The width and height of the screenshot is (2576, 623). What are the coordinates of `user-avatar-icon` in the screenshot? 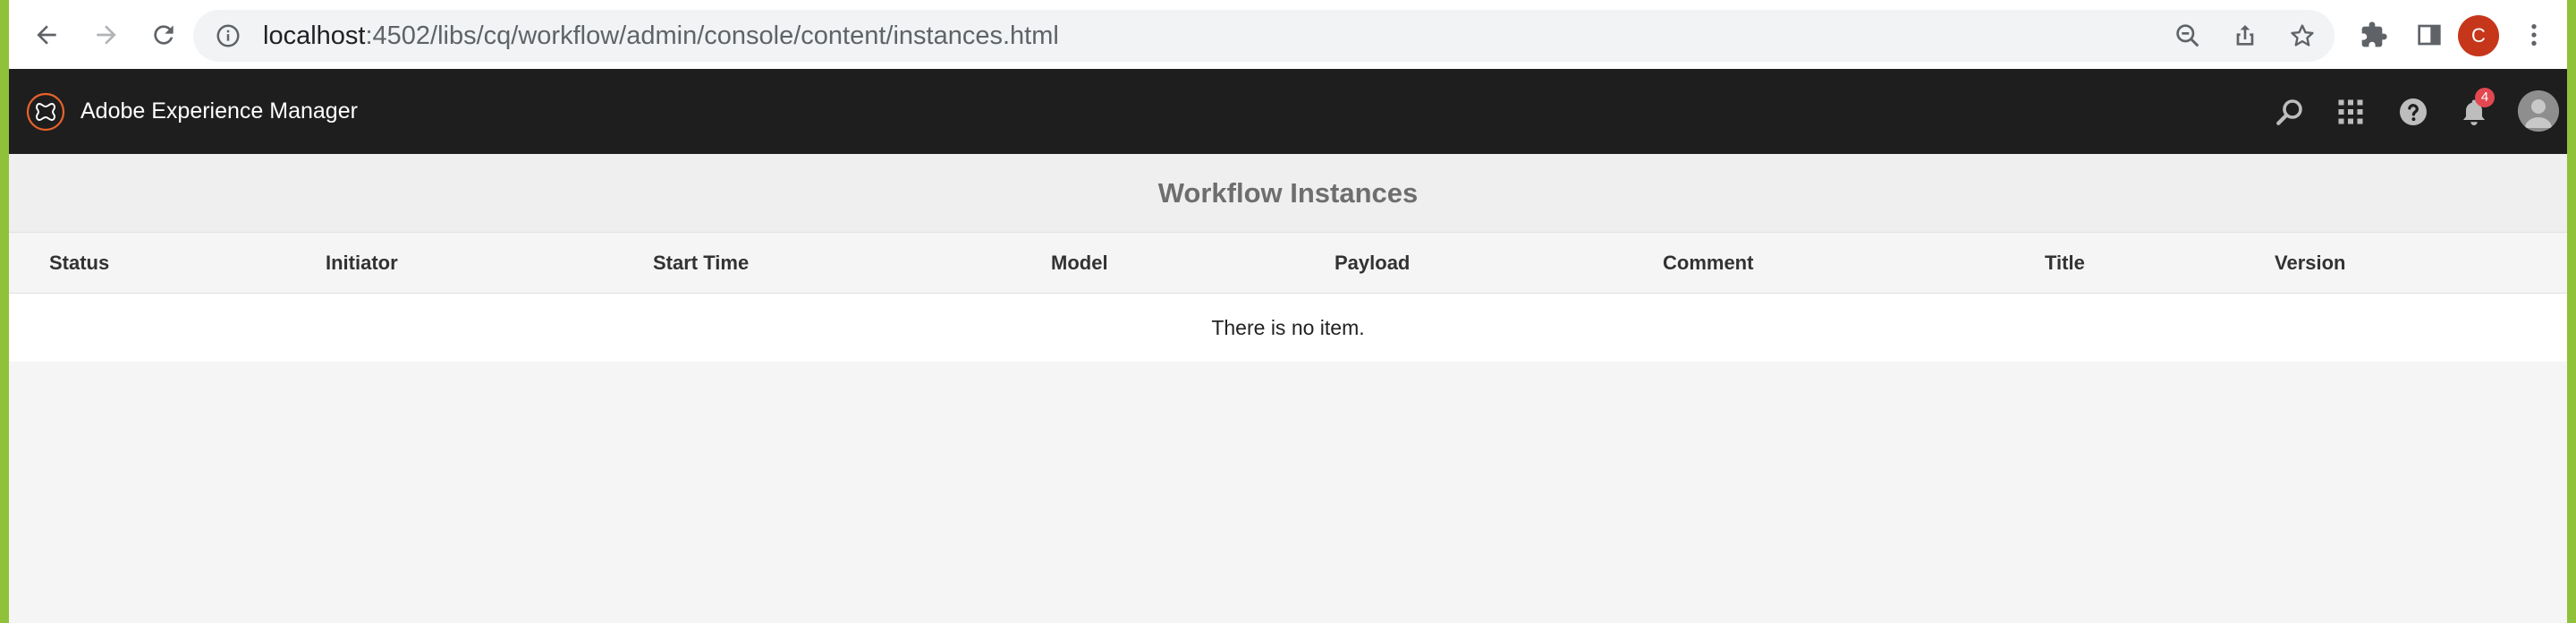 It's located at (2538, 111).